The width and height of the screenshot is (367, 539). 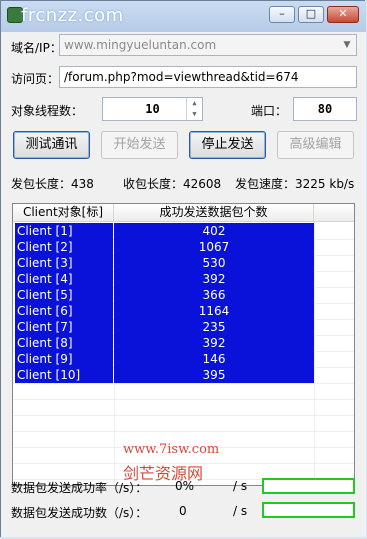 I want to click on maximize-button: □, so click(x=311, y=14).